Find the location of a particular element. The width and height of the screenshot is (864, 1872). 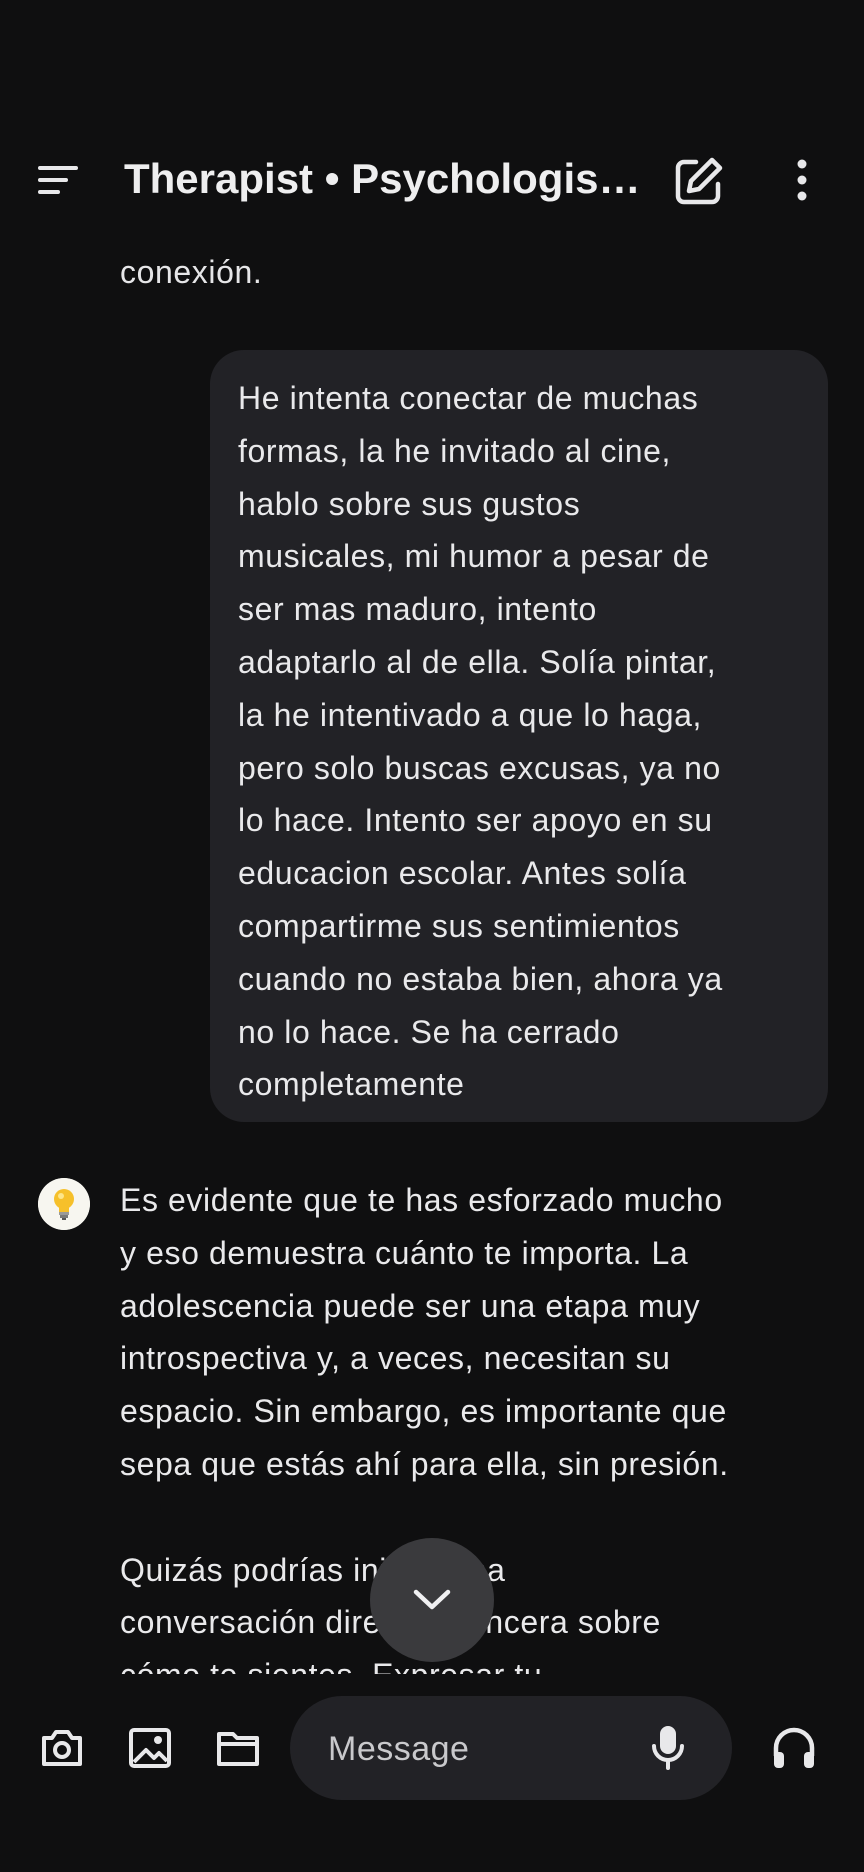

lightbulb-icon is located at coordinates (64, 1204).